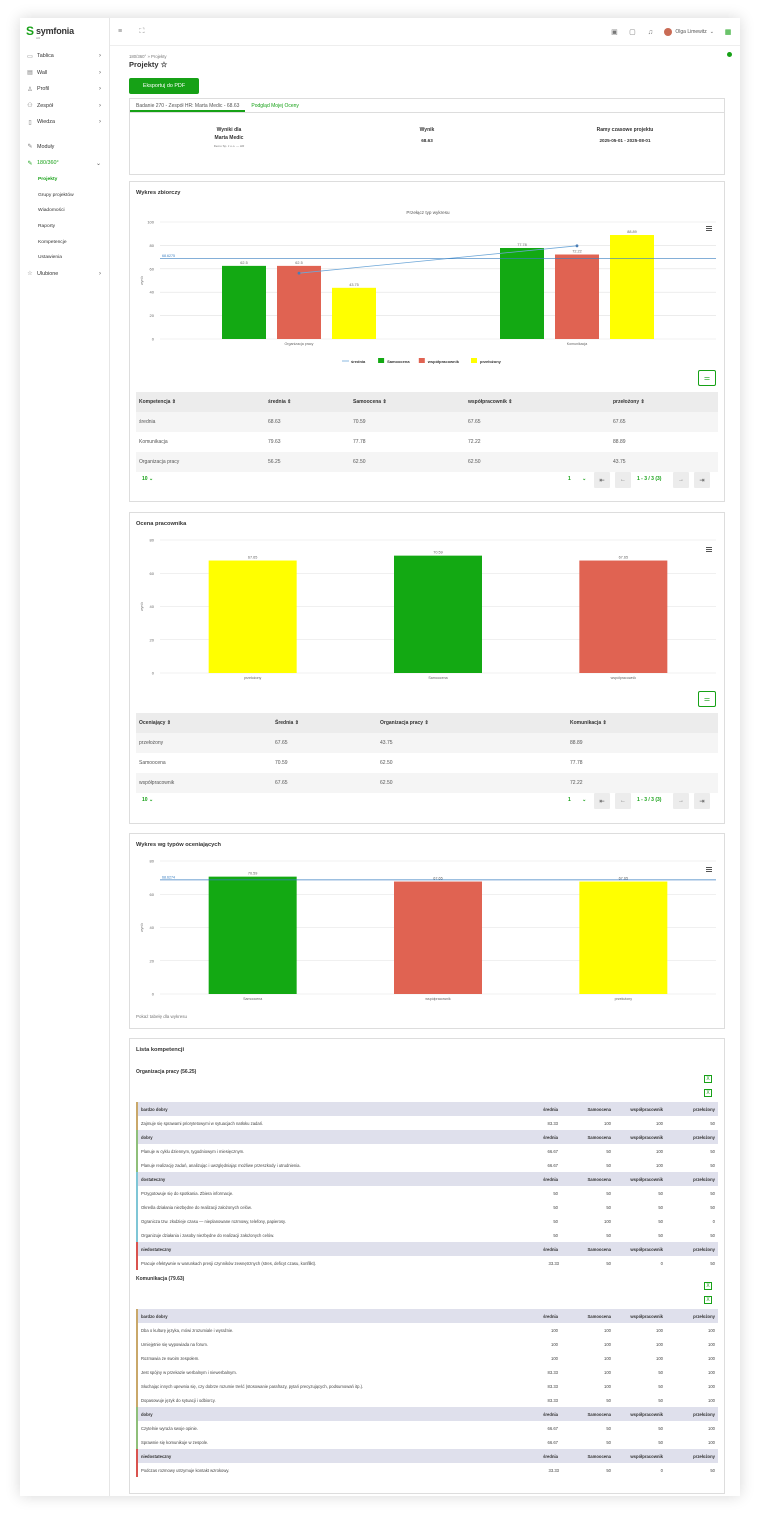 The image size is (778, 1518). Describe the element at coordinates (713, 1221) in the screenshot. I see `table-cell: 0` at that location.